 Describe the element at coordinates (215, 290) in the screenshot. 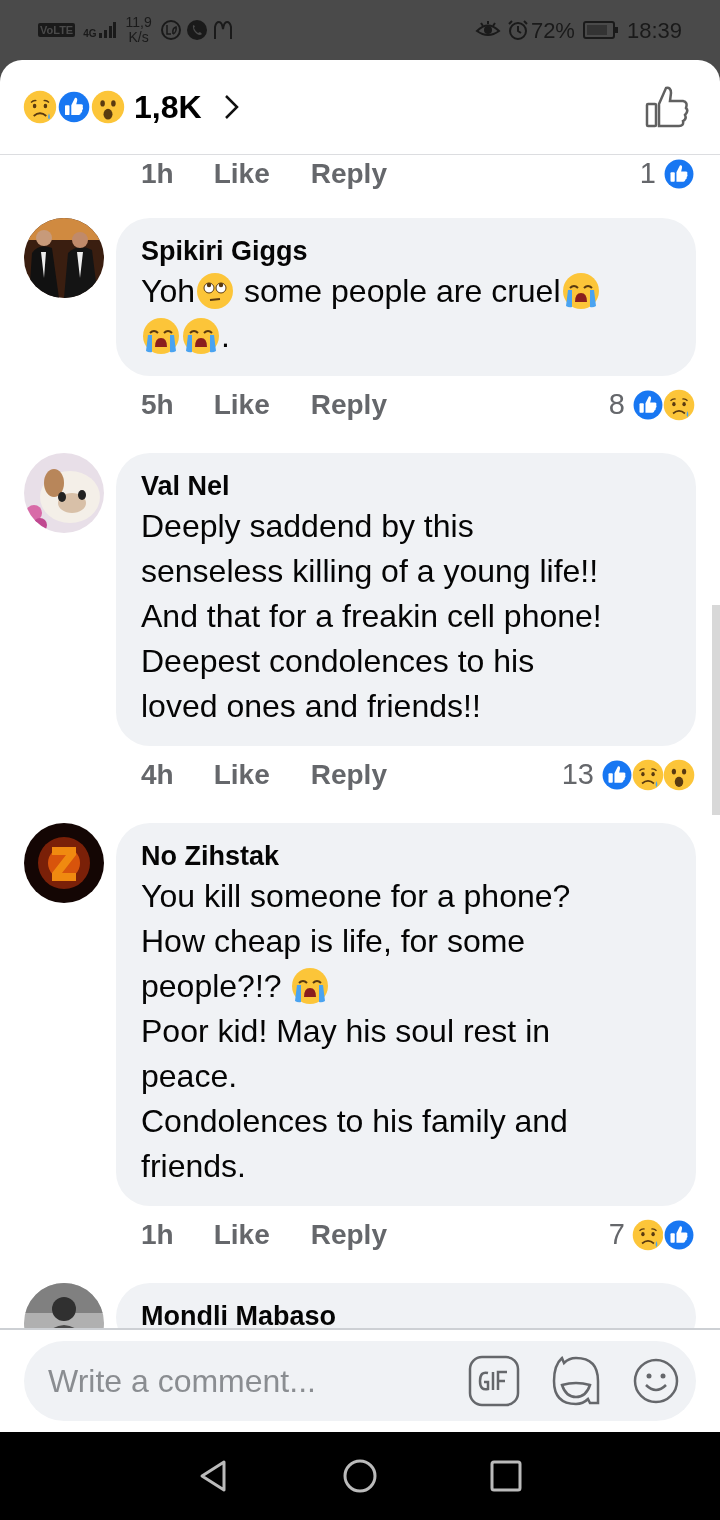

I see `eye-roll-face-icon` at that location.